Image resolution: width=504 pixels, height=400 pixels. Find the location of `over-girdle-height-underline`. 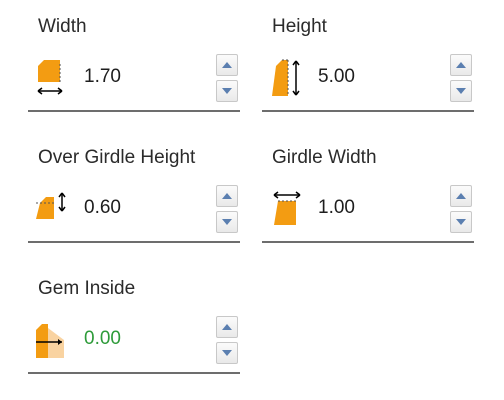

over-girdle-height-underline is located at coordinates (134, 242).